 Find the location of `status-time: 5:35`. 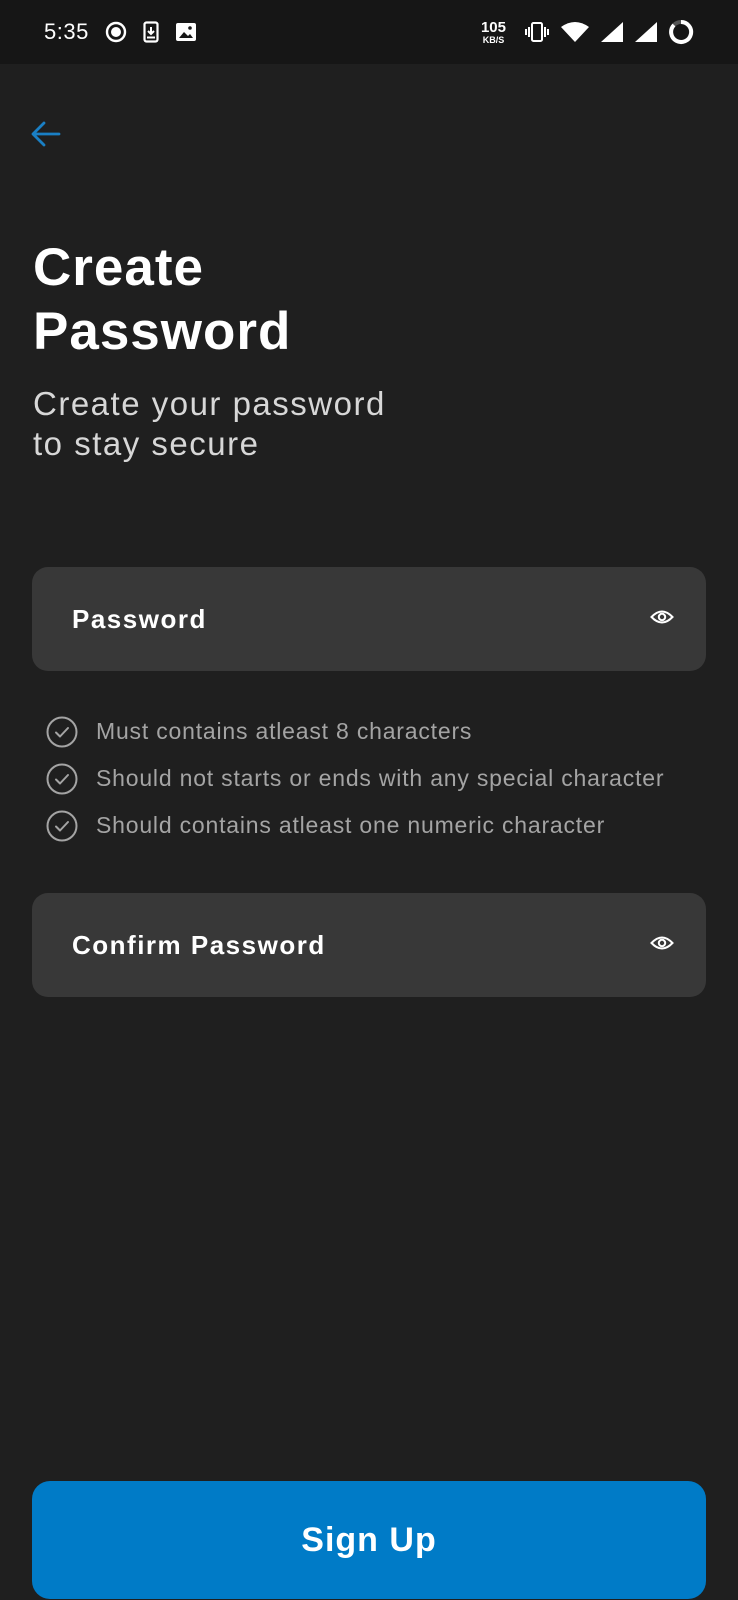

status-time: 5:35 is located at coordinates (66, 31).